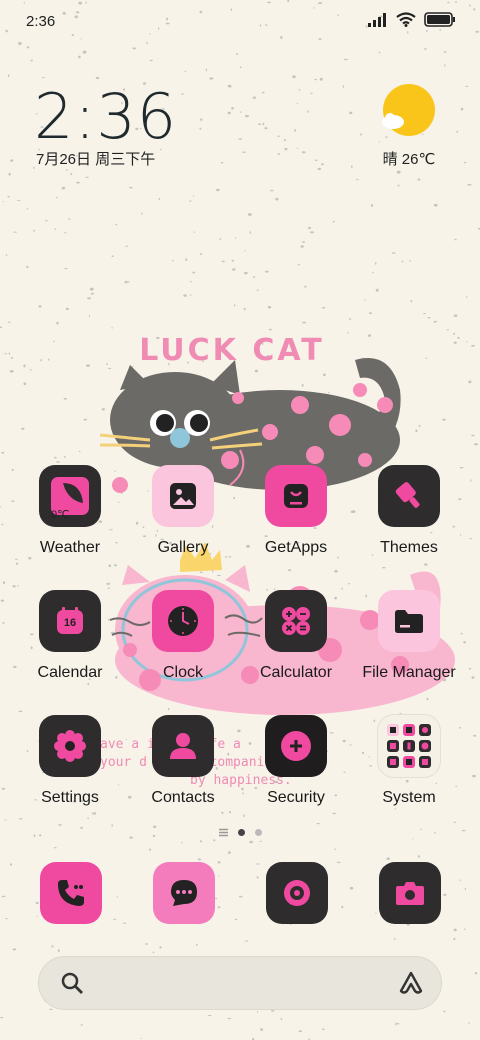  What do you see at coordinates (240, 21) in the screenshot?
I see `status-bar: 2:36` at bounding box center [240, 21].